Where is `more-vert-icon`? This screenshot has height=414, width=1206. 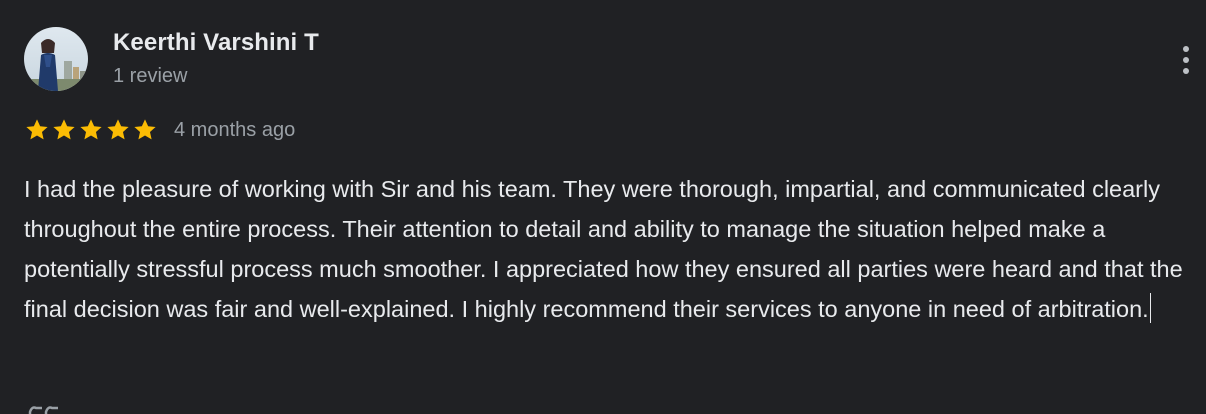 more-vert-icon is located at coordinates (1186, 49).